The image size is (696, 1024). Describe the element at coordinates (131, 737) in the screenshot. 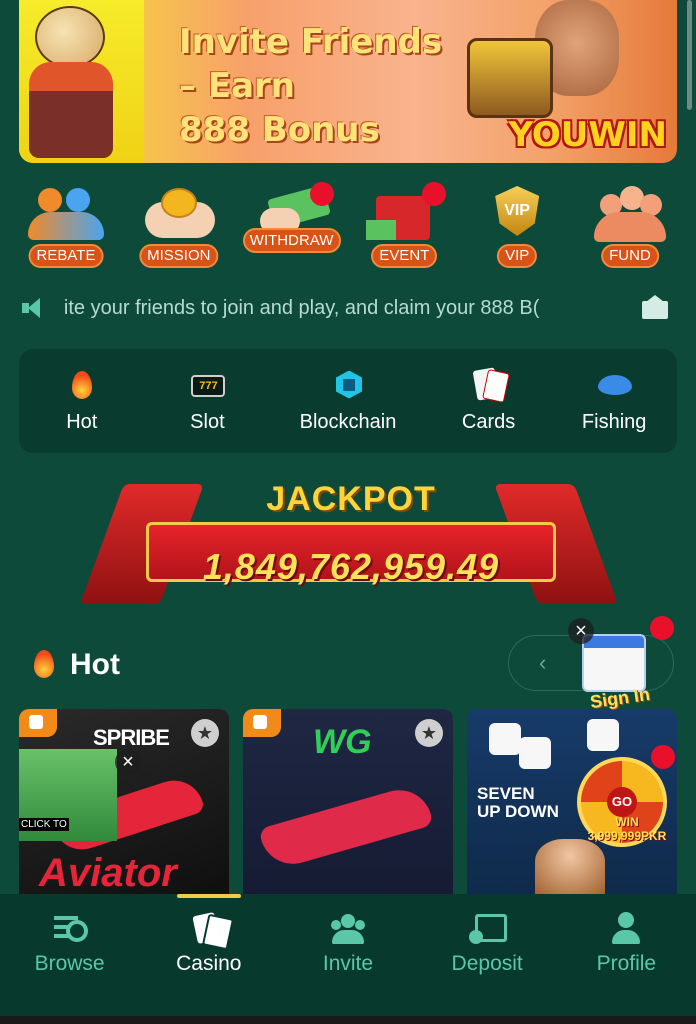

I see `provider-label: SPRIBE` at that location.